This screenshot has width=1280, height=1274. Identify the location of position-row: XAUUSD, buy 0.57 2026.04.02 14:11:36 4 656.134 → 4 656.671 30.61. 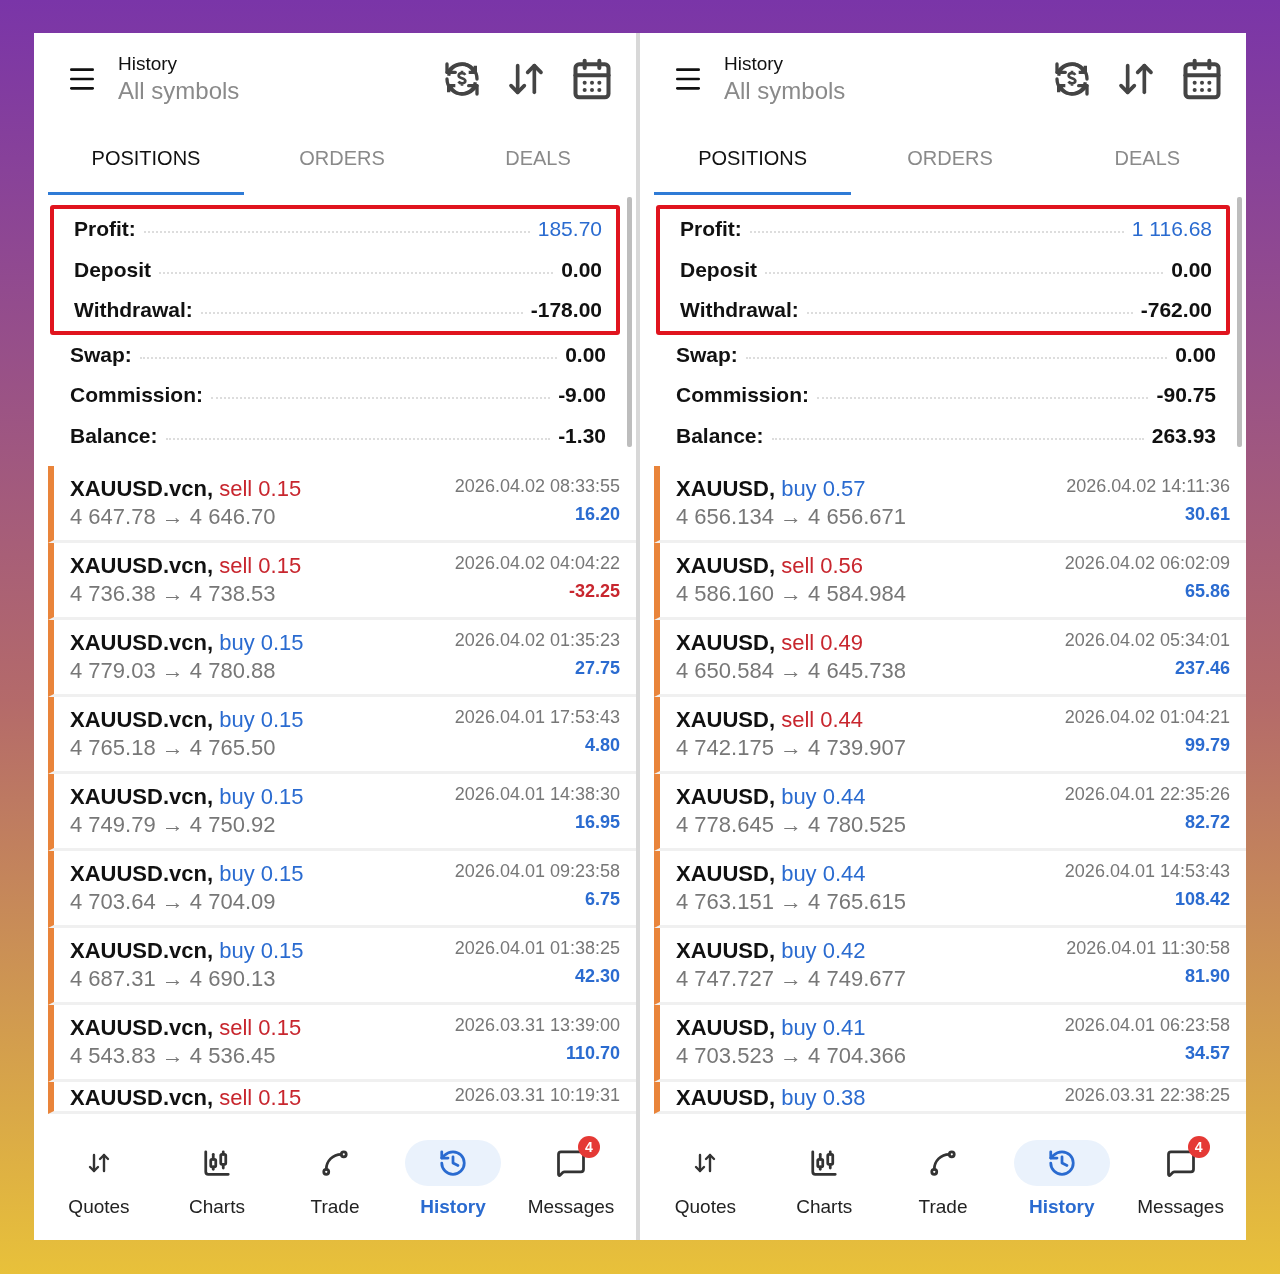
(950, 504).